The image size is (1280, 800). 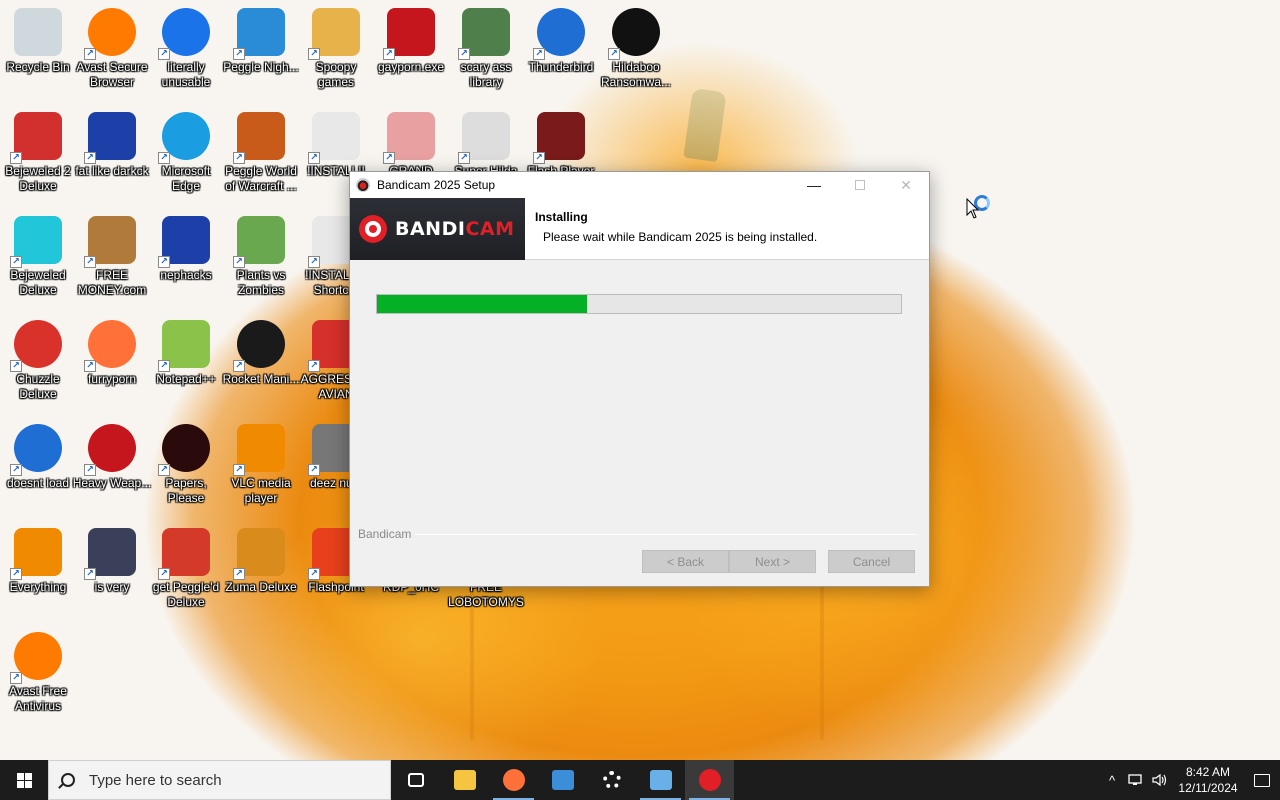 What do you see at coordinates (24, 780) in the screenshot?
I see `start-button` at bounding box center [24, 780].